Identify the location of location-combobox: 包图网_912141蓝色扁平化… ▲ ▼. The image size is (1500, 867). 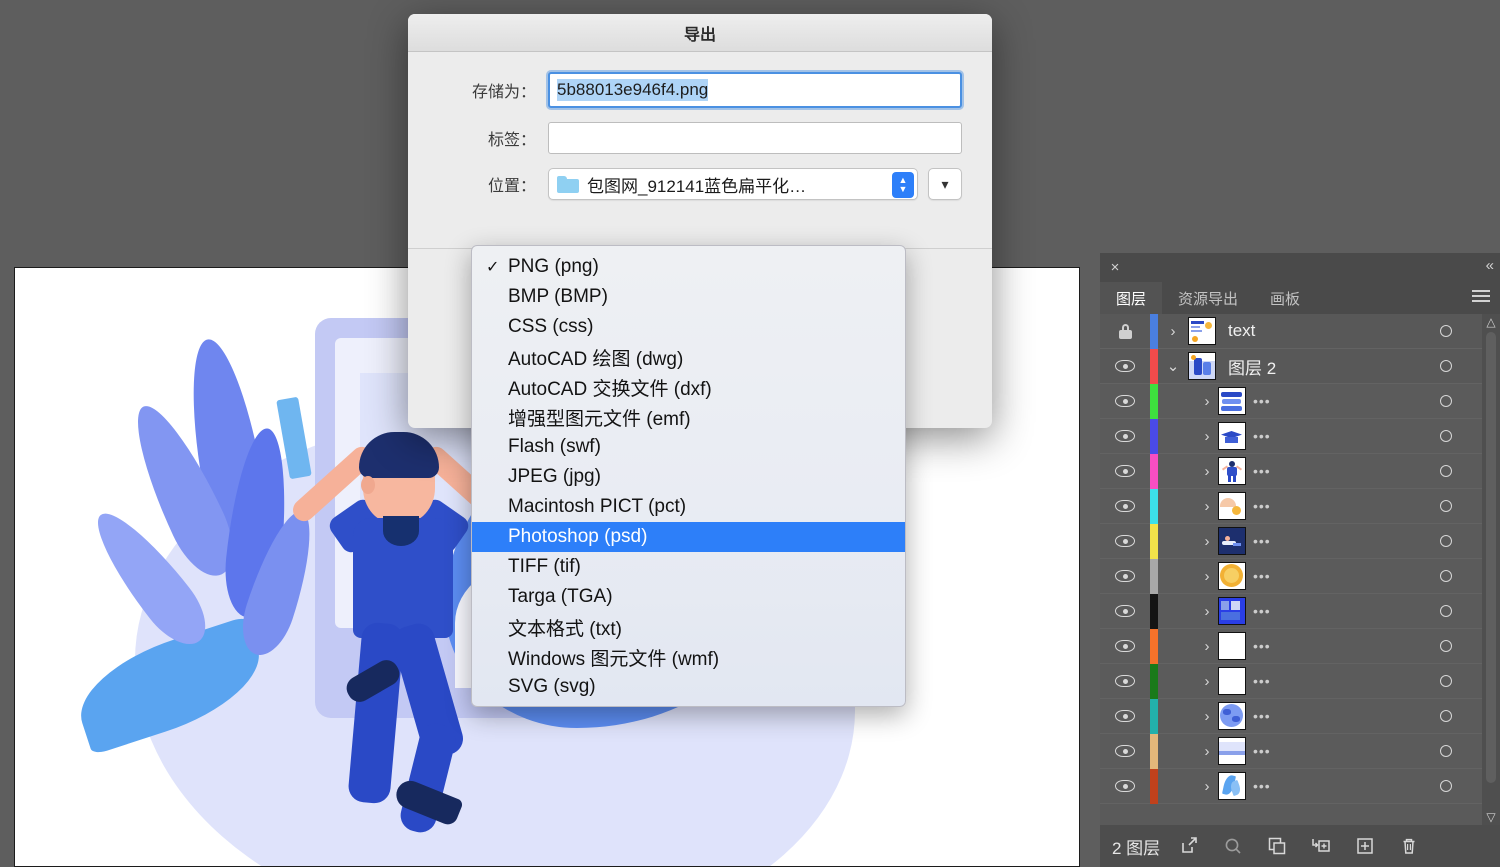
(733, 184).